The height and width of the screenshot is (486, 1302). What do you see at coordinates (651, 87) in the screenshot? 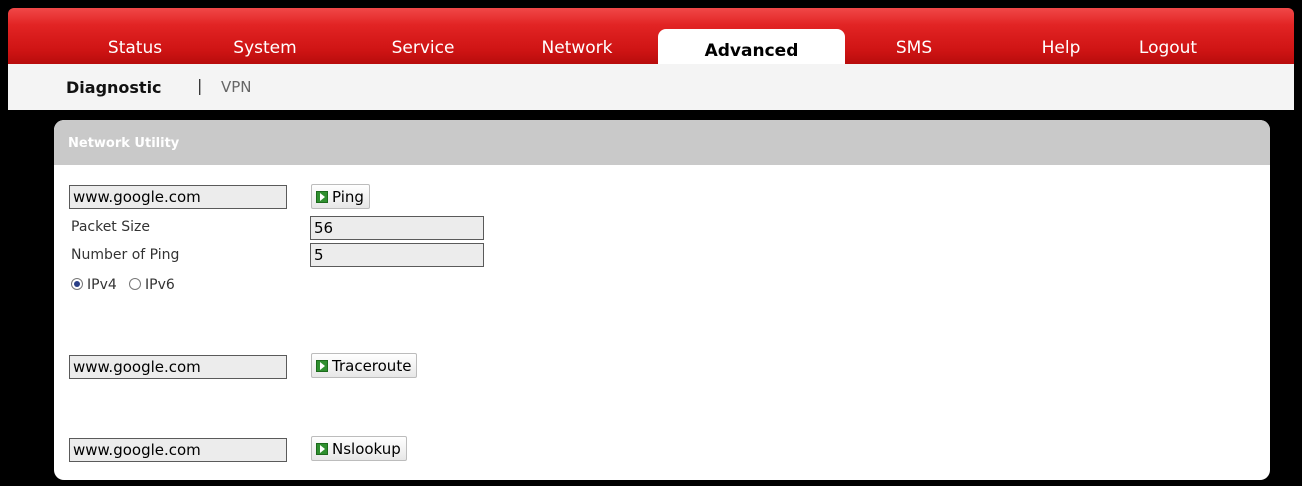
I see `sub-nav: Diagnostic | VPN` at bounding box center [651, 87].